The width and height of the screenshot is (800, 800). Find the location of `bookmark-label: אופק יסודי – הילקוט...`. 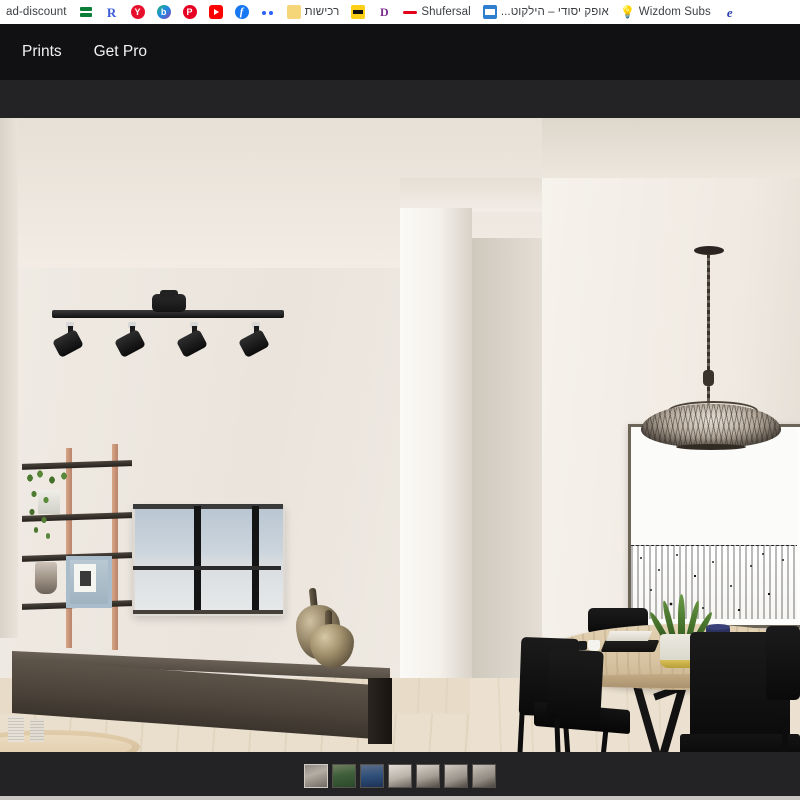

bookmark-label: אופק יסודי – הילקוט... is located at coordinates (554, 12).